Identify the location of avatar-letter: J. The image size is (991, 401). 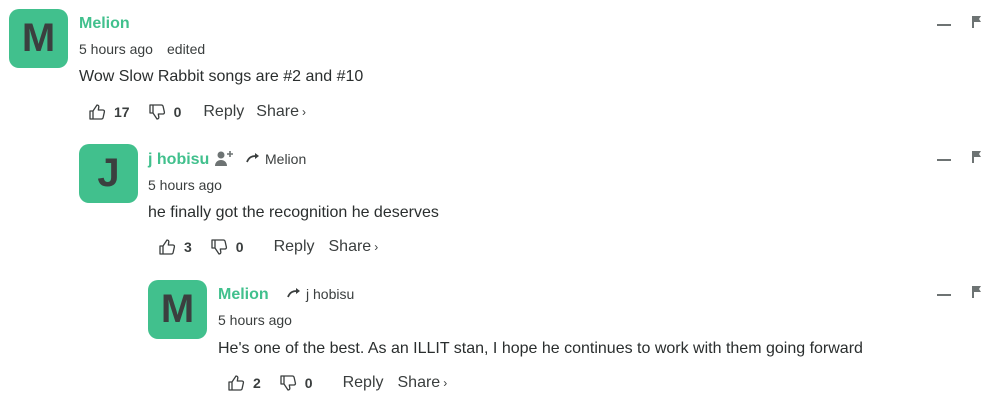
(108, 173).